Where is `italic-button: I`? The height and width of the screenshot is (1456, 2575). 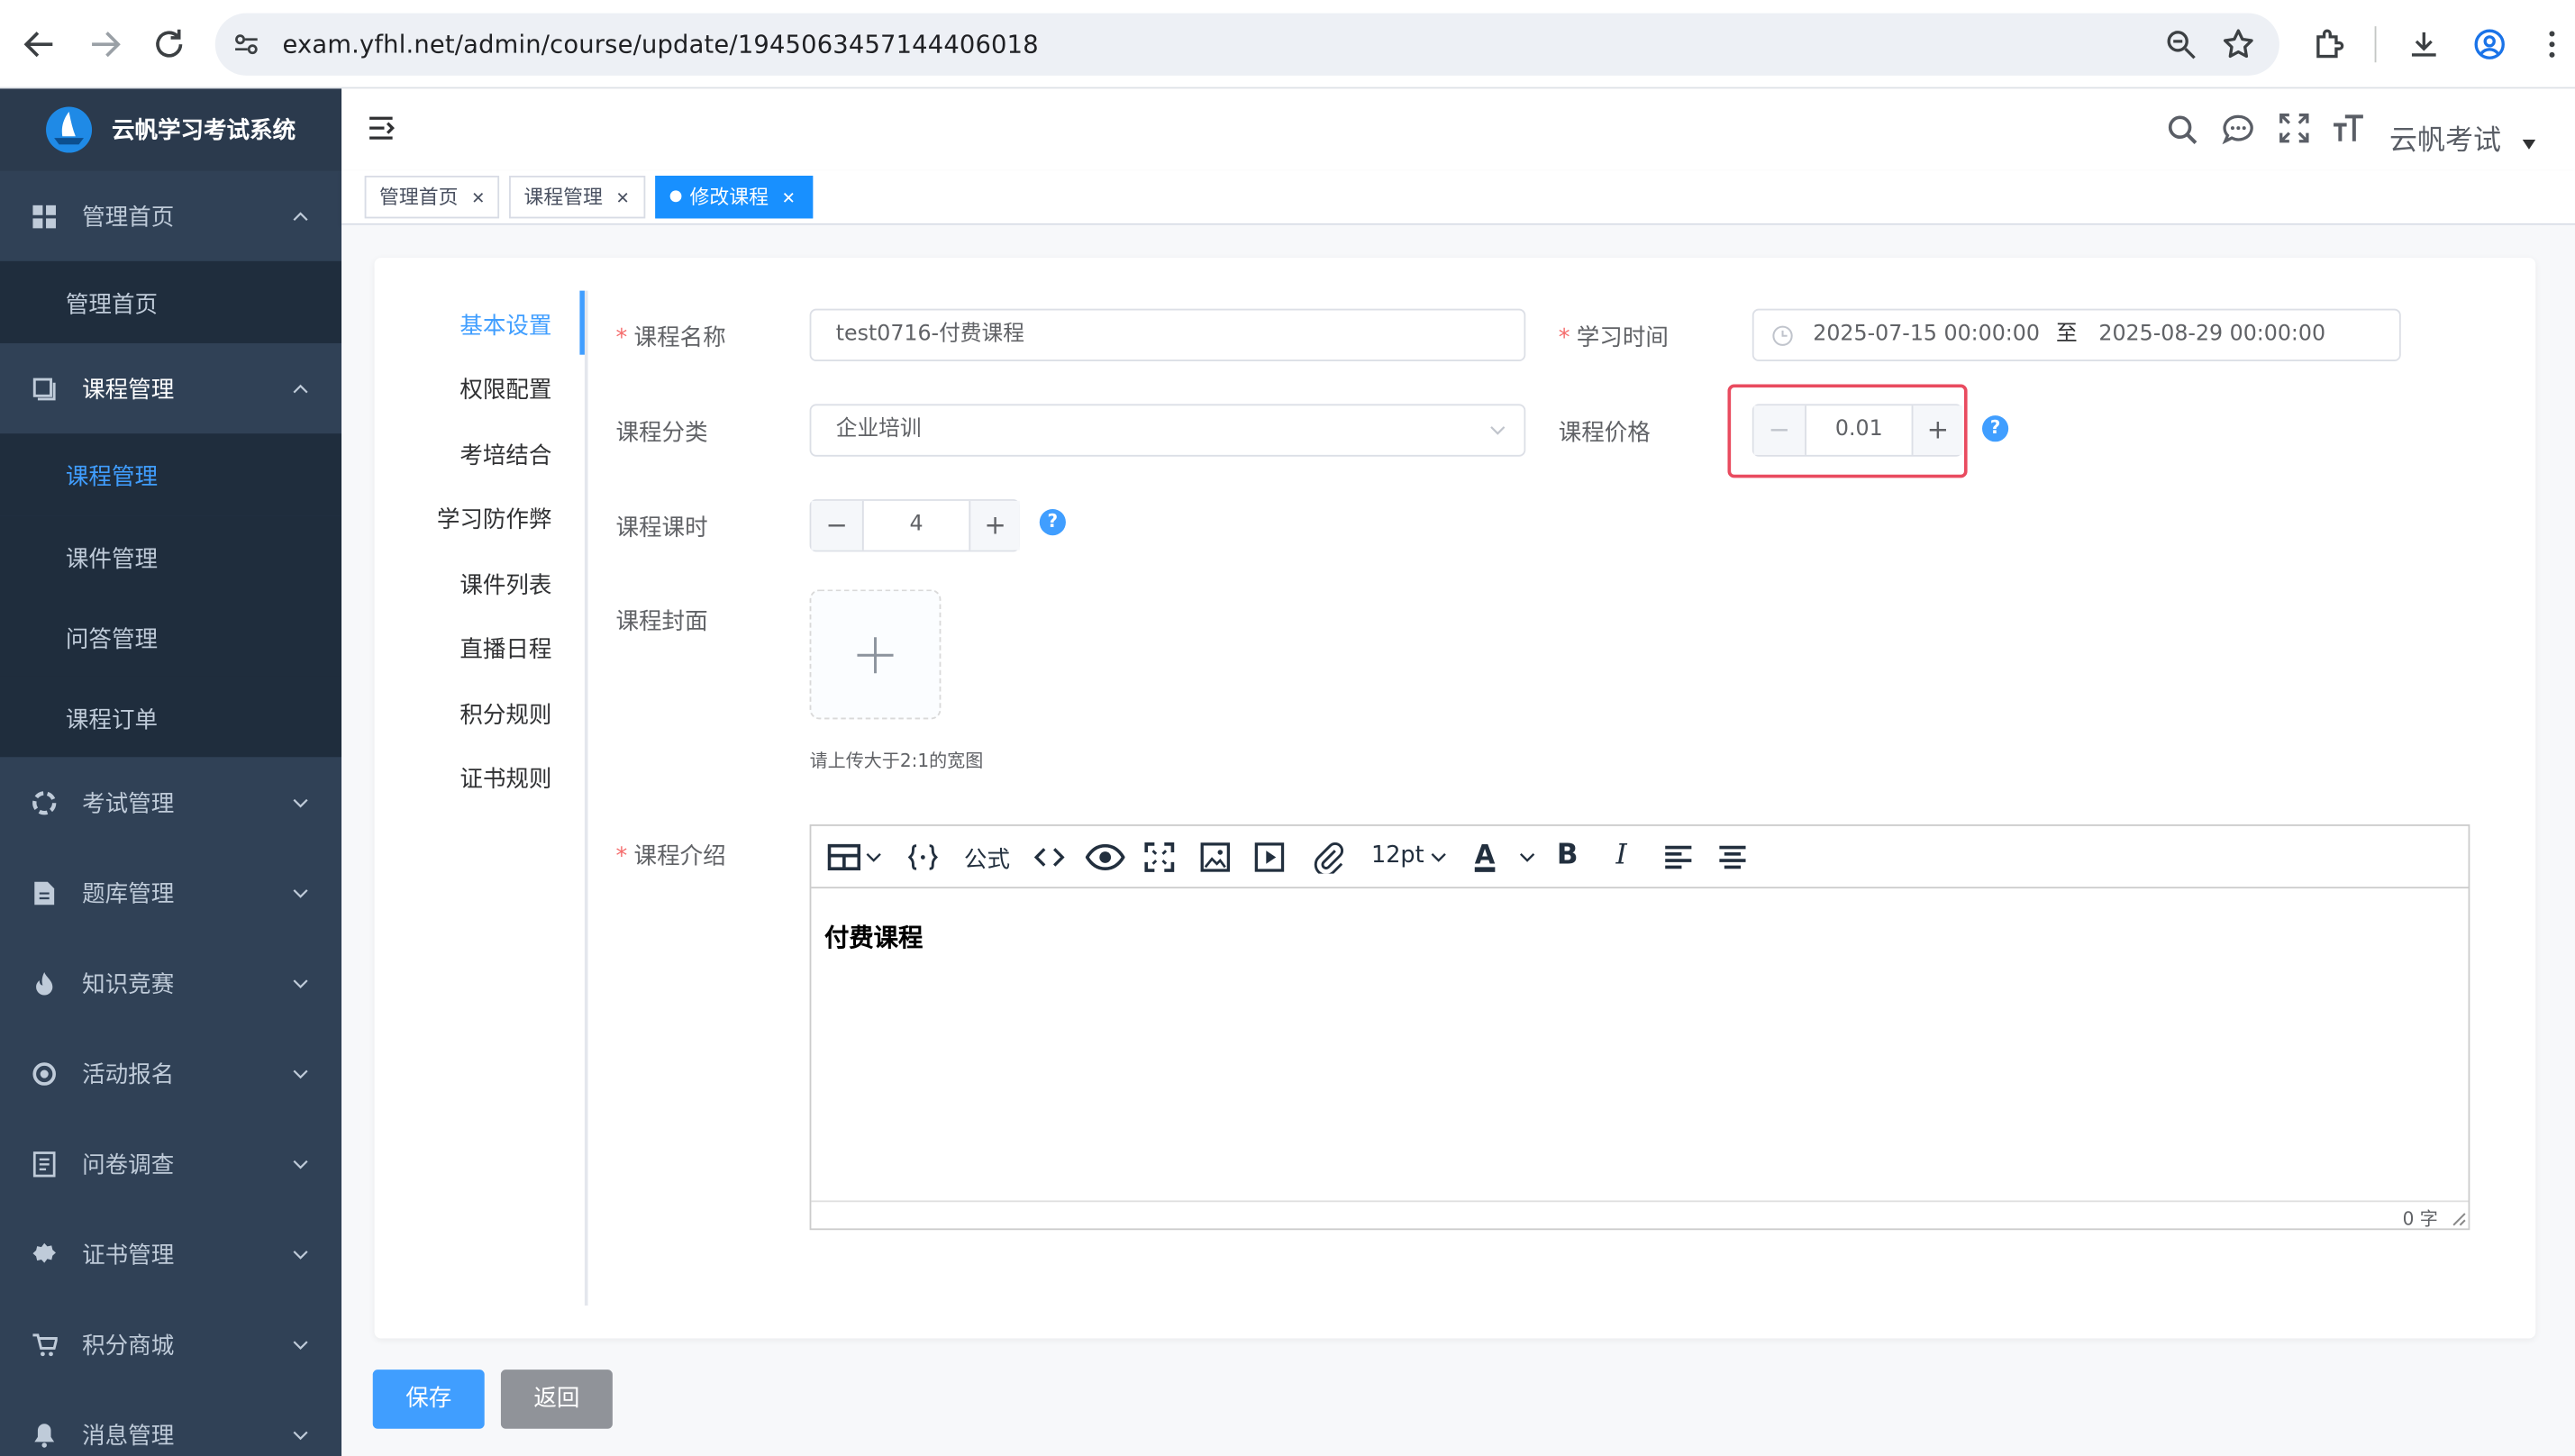
italic-button: I is located at coordinates (1622, 855).